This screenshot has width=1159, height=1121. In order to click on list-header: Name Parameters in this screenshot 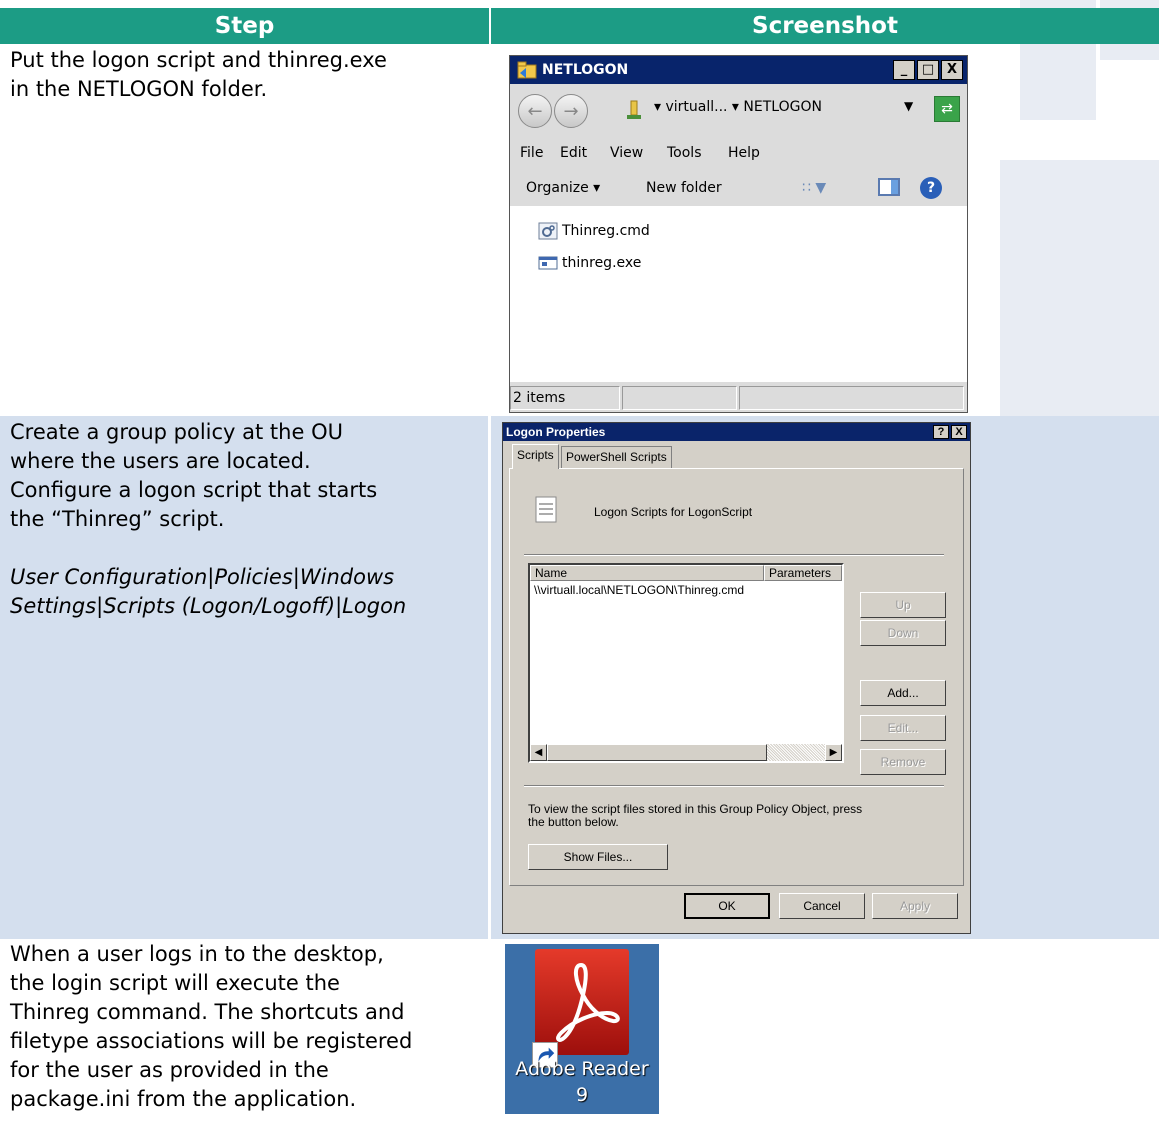, I will do `click(686, 573)`.